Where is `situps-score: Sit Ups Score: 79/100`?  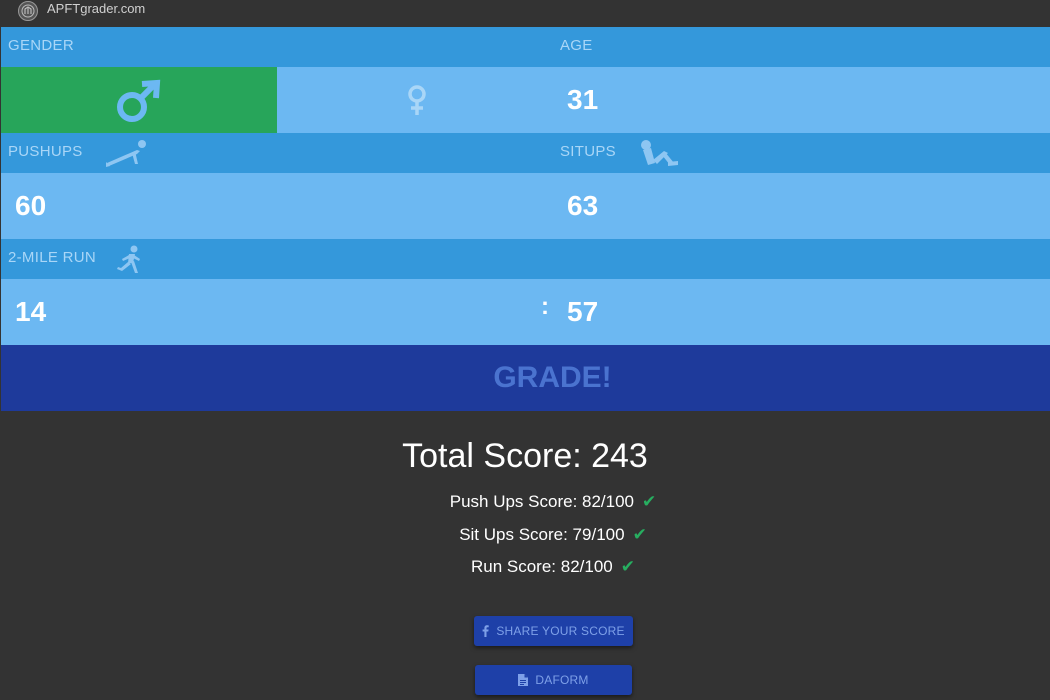 situps-score: Sit Ups Score: 79/100 is located at coordinates (542, 534).